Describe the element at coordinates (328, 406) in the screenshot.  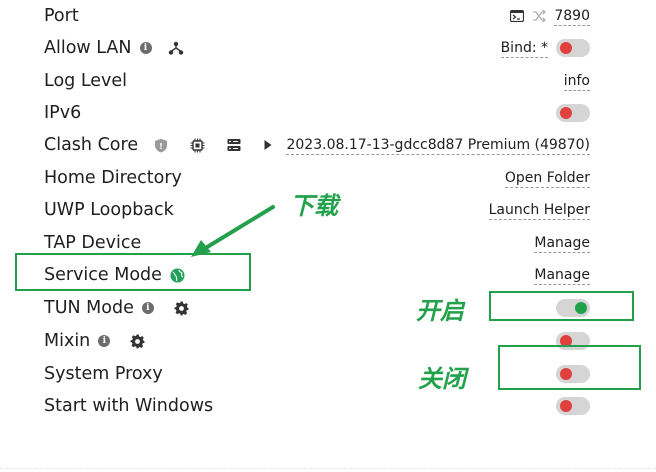
I see `row-start-with-windows: Start with Windows` at that location.